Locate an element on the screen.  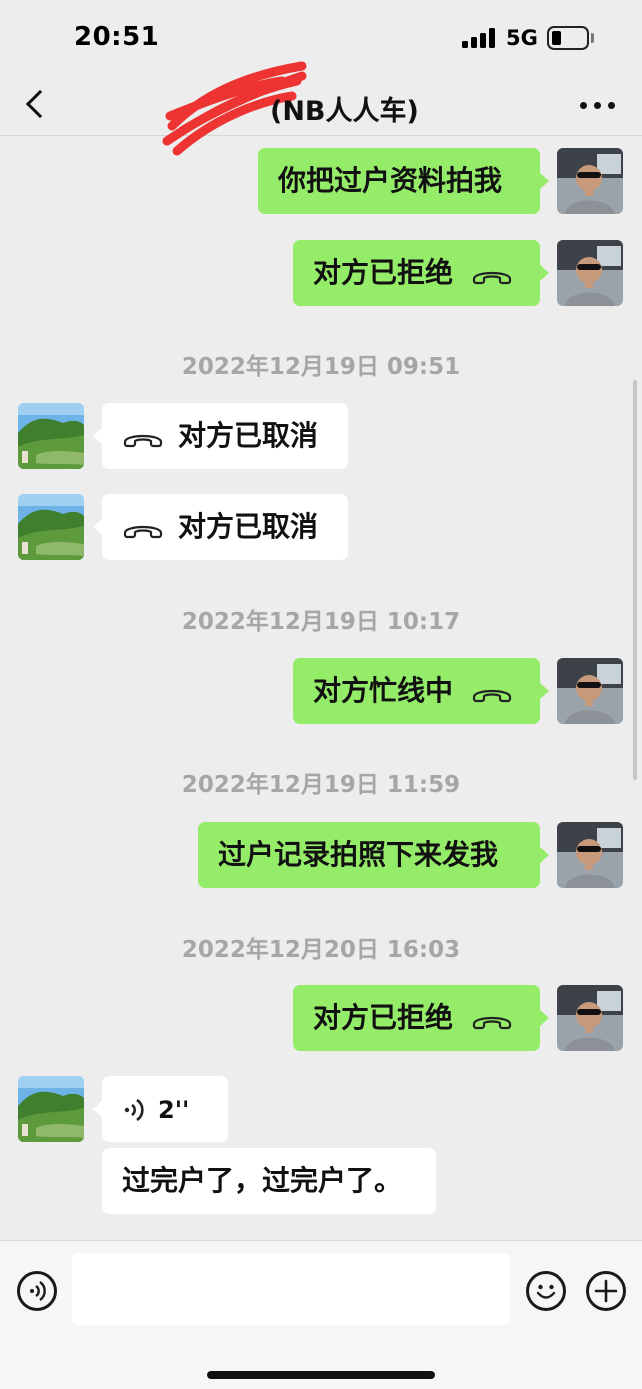
network-type: 5G is located at coordinates (522, 38).